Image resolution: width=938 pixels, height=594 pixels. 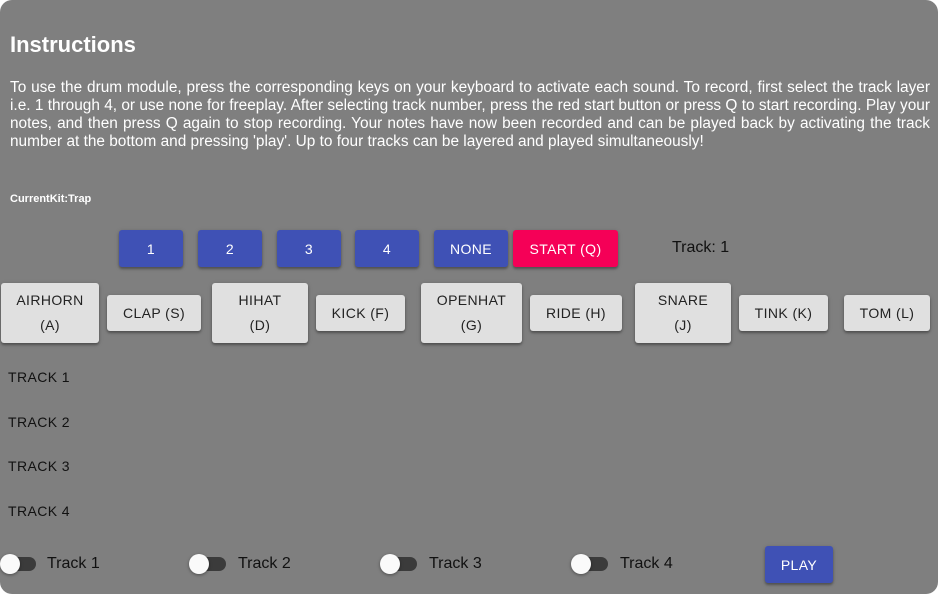 I want to click on track-3-toggle-thumb, so click(x=390, y=564).